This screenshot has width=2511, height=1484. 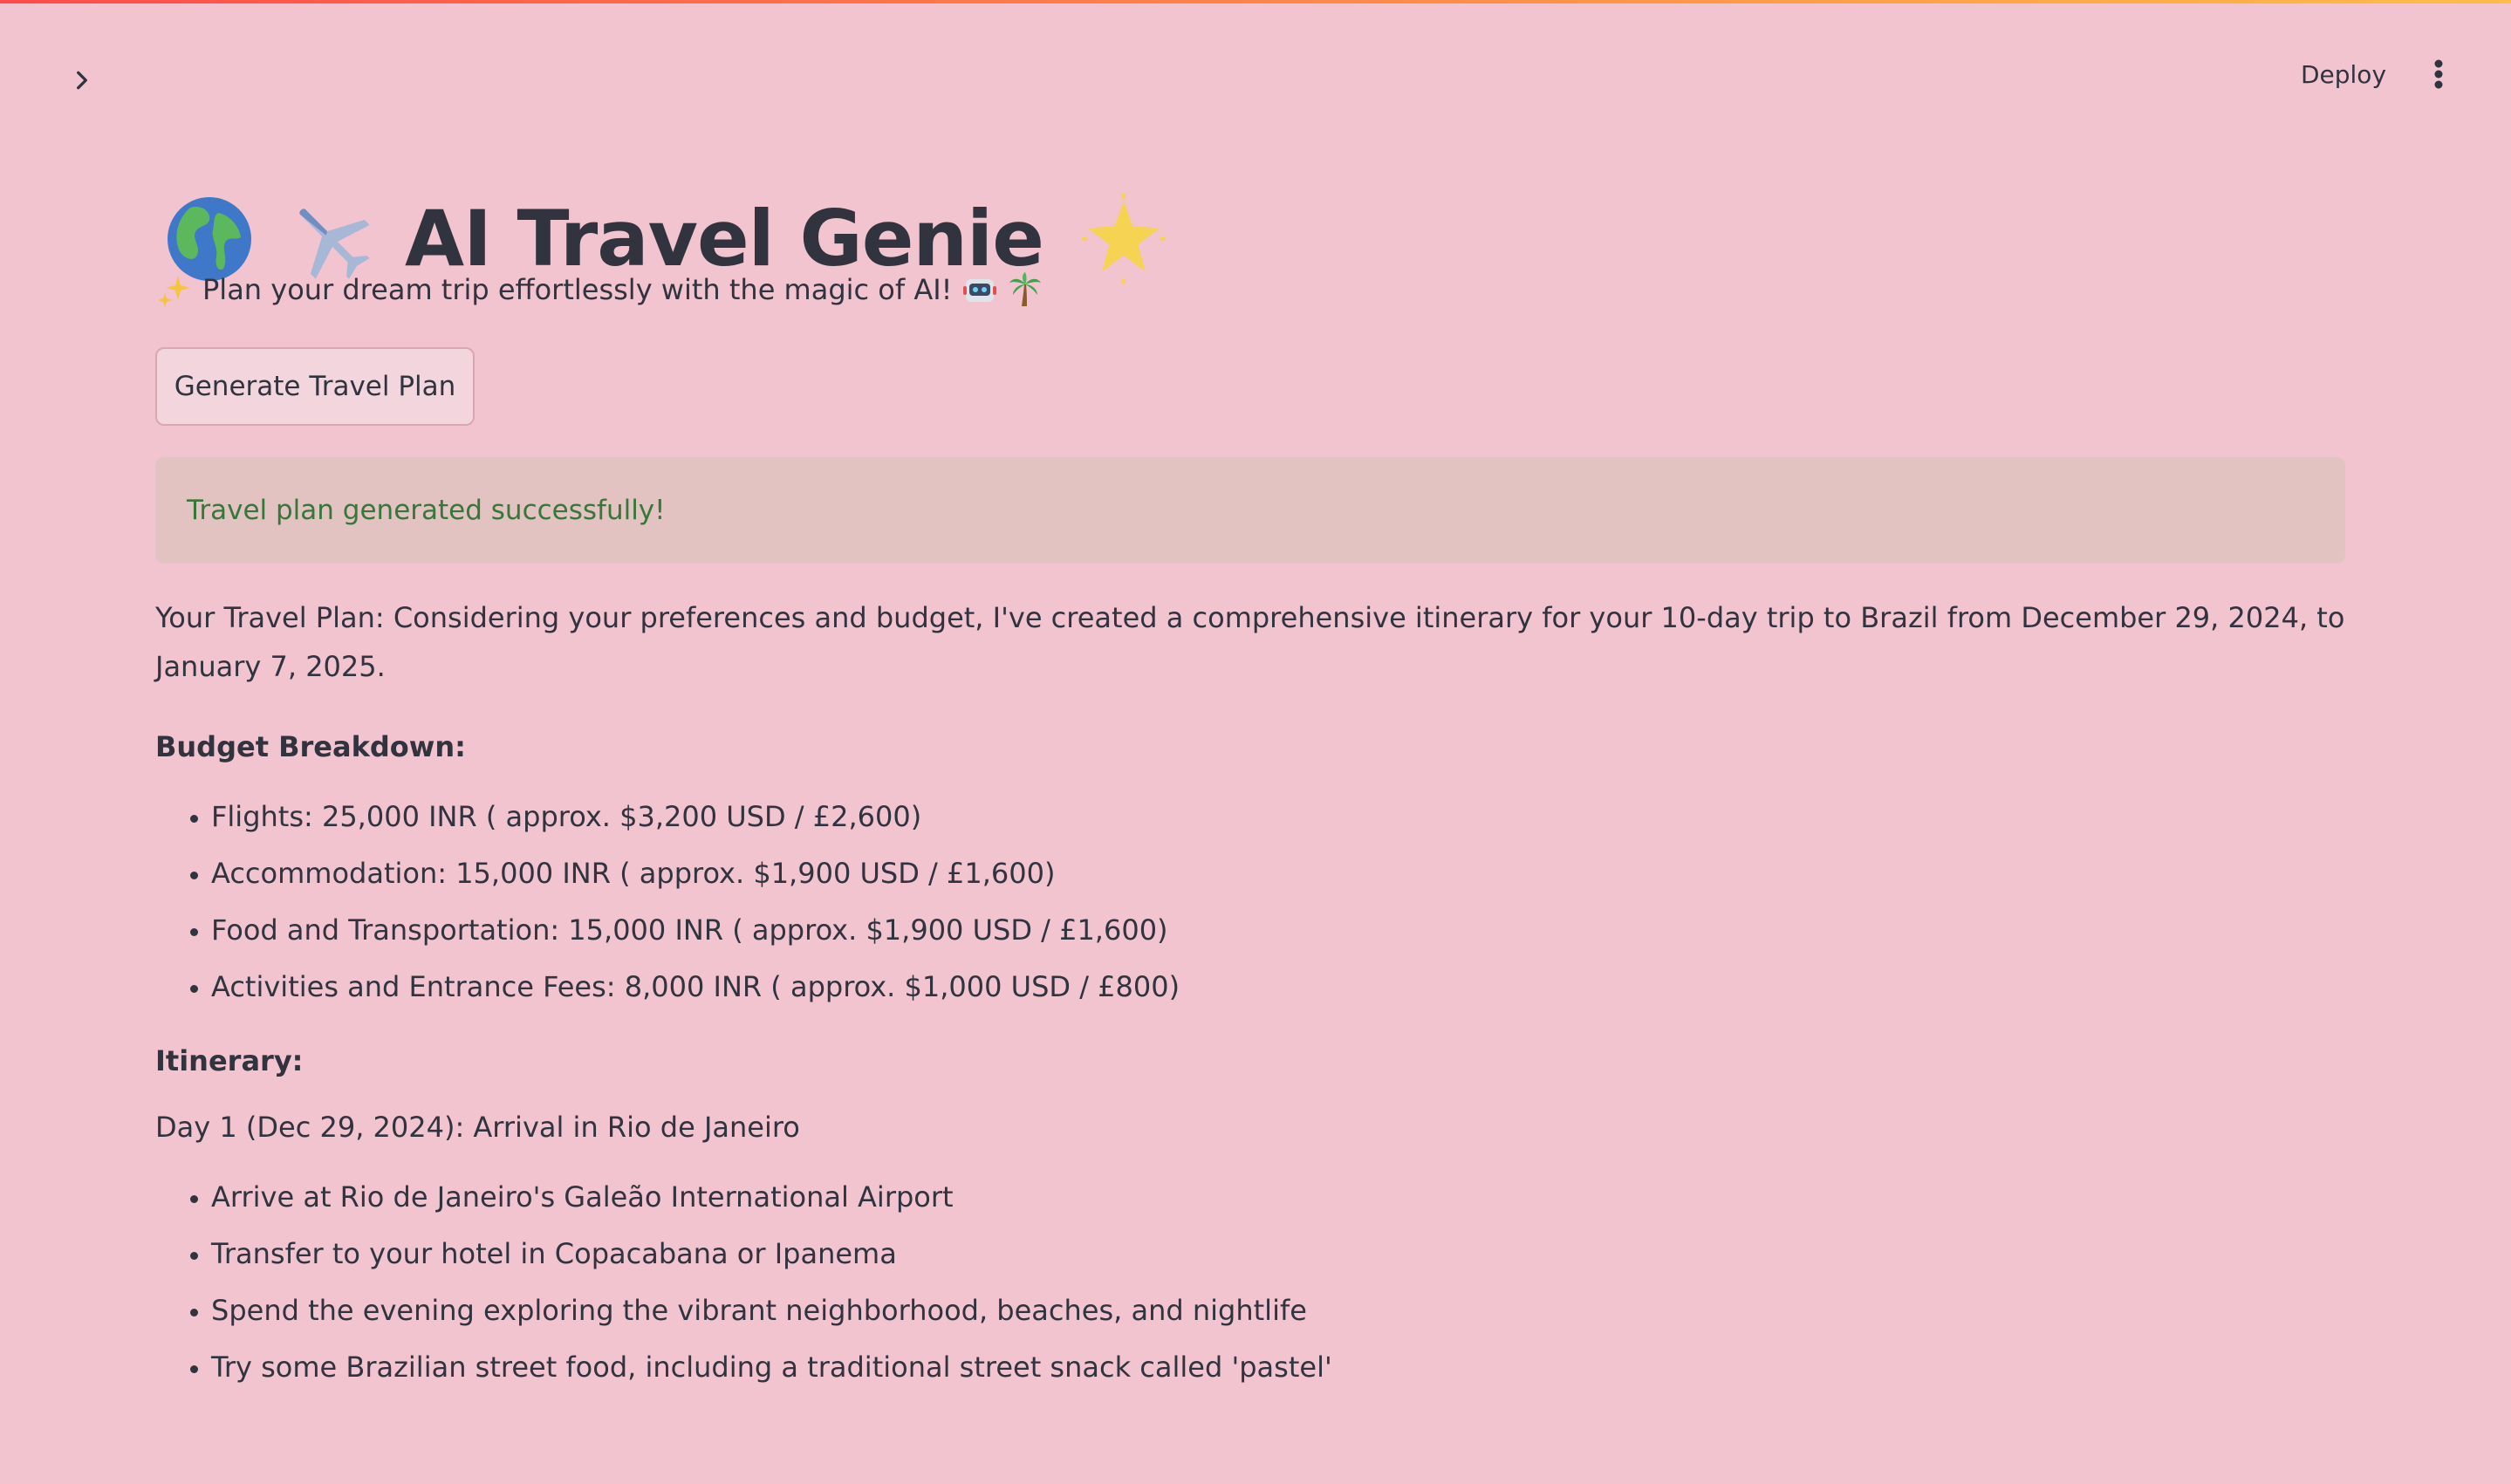 I want to click on palm-tree-icon, so click(x=1025, y=289).